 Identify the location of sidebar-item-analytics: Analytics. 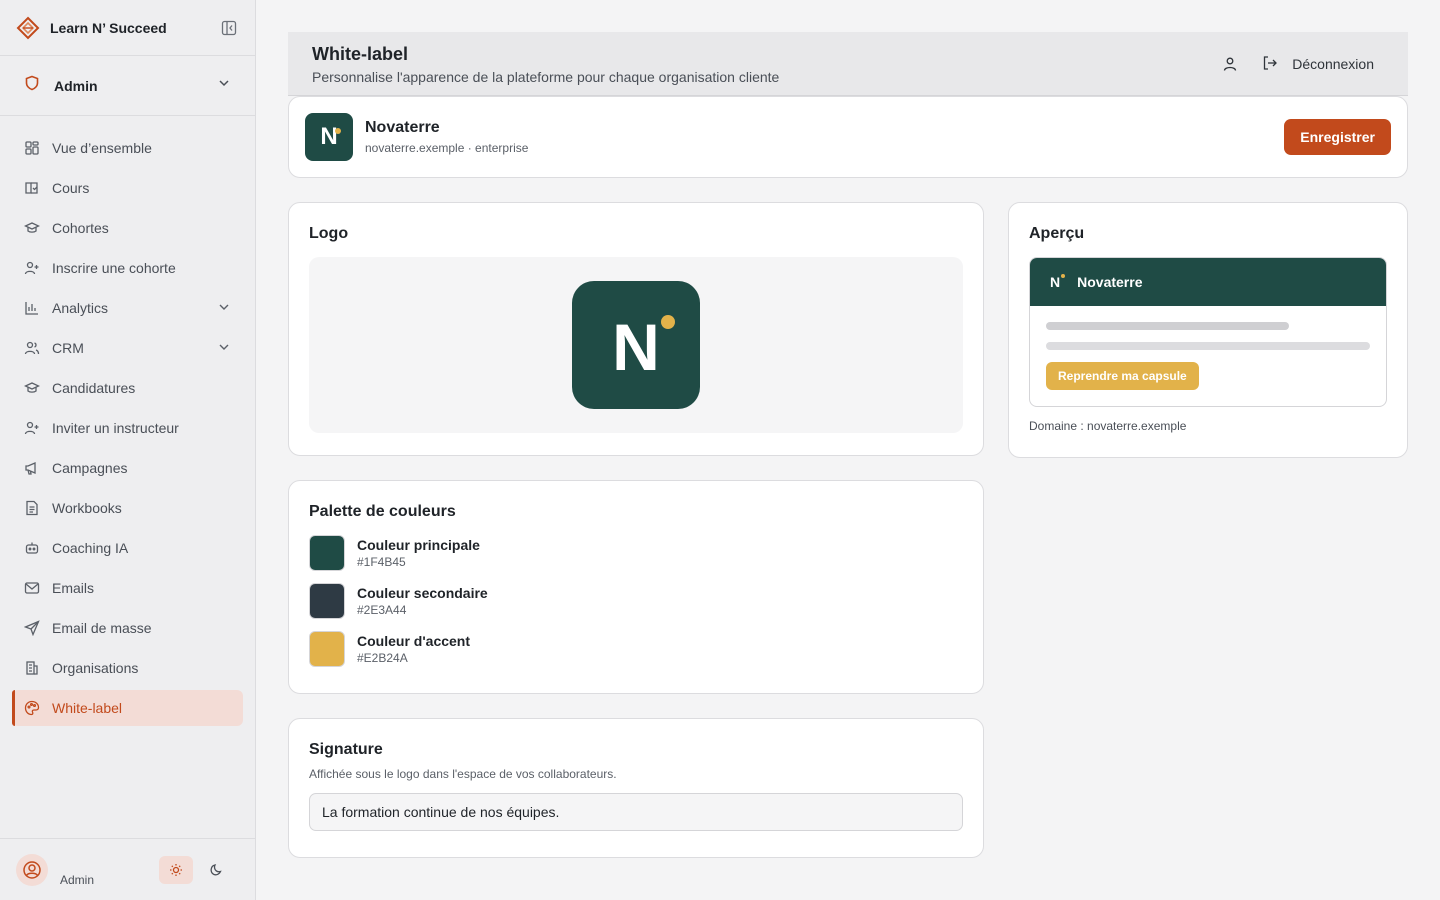
(127, 308).